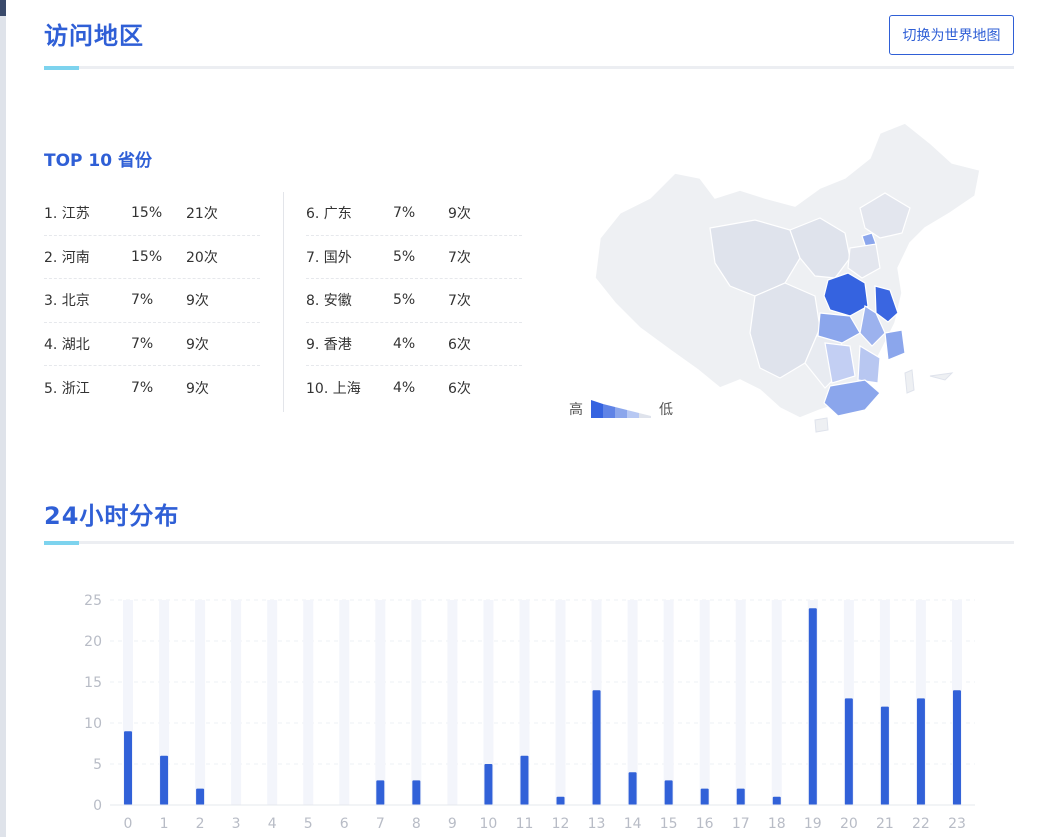 Image resolution: width=1049 pixels, height=837 pixels. Describe the element at coordinates (909, 381) in the screenshot. I see `map-region-taiwan` at that location.